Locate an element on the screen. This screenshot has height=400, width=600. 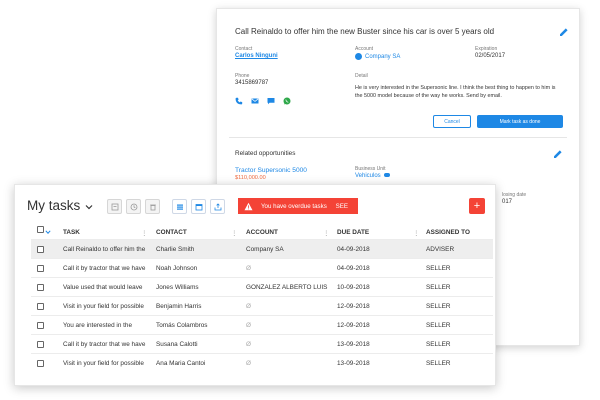
mark-task-done-button: Mark task as done is located at coordinates (520, 121).